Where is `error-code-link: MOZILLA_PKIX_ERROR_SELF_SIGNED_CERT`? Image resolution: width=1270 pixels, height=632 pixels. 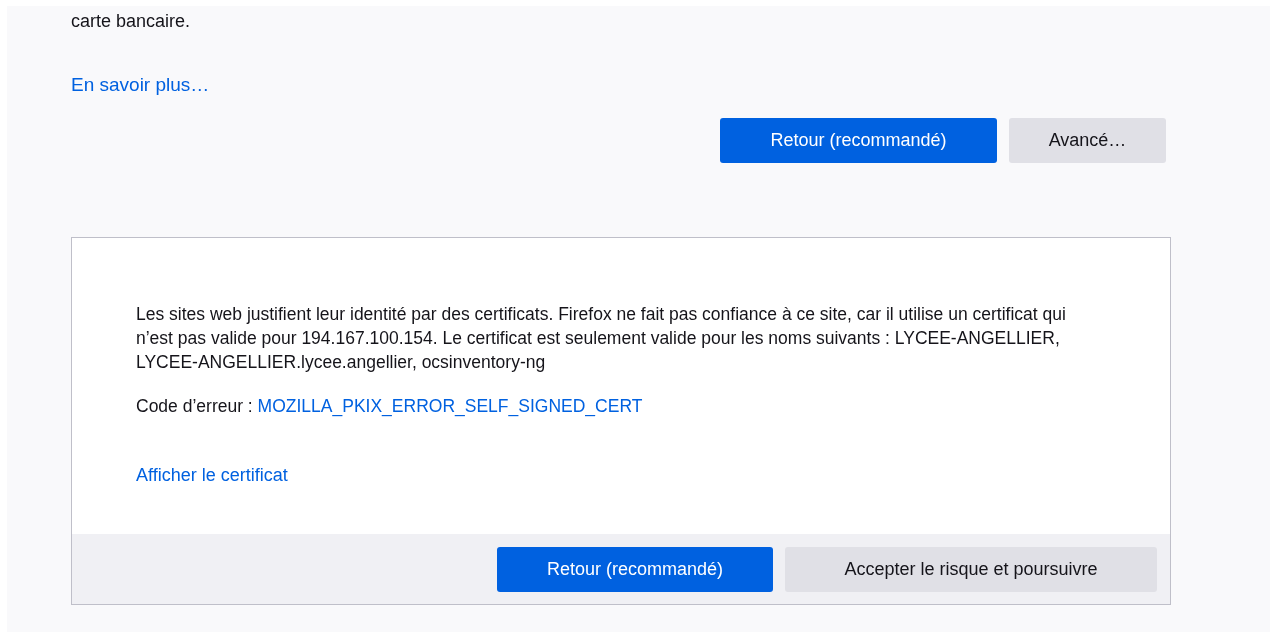 error-code-link: MOZILLA_PKIX_ERROR_SELF_SIGNED_CERT is located at coordinates (450, 406).